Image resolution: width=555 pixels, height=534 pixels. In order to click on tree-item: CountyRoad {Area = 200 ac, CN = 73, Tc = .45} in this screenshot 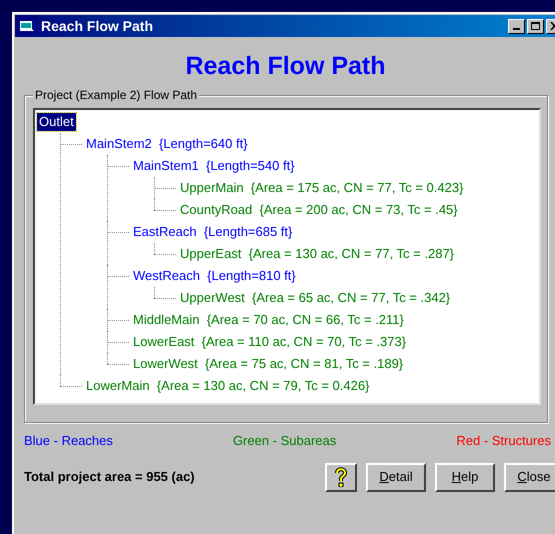, I will do `click(319, 210)`.